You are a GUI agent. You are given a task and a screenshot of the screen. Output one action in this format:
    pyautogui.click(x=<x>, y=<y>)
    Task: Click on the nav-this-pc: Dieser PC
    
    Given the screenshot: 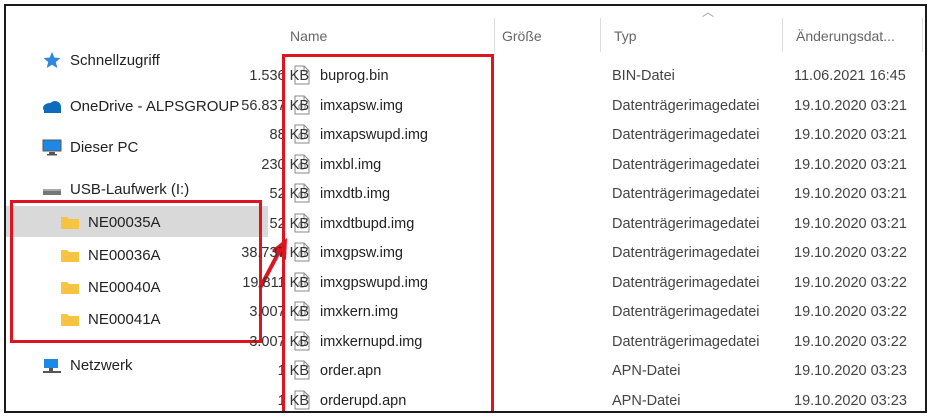 What is the action you would take?
    pyautogui.click(x=90, y=147)
    